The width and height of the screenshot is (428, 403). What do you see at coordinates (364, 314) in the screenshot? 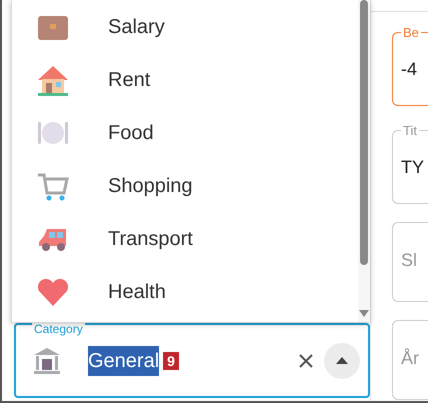
I see `scroll-down-icon` at bounding box center [364, 314].